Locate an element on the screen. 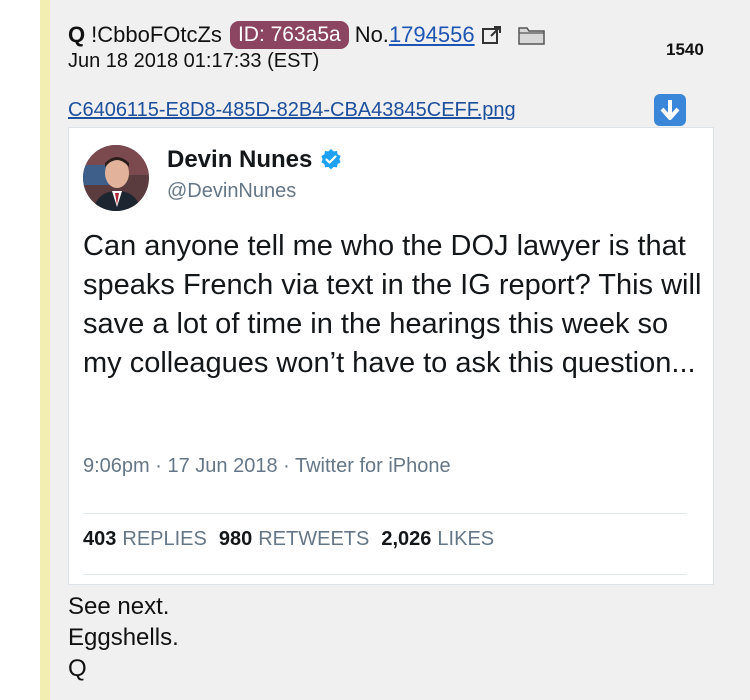 The image size is (750, 700). likes-label: LIKES is located at coordinates (466, 539).